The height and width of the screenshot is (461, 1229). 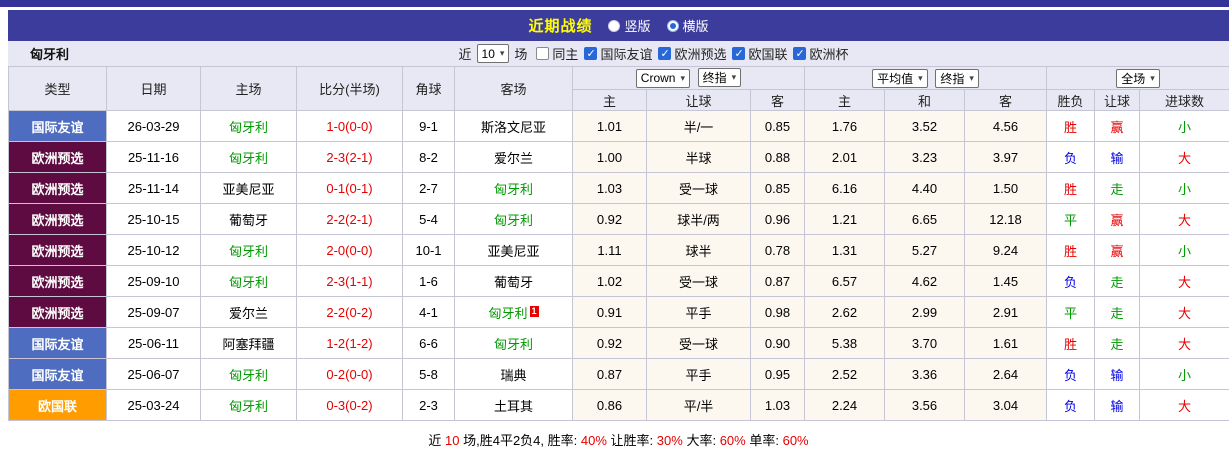 I want to click on checkbox-label: 国际友谊, so click(x=626, y=54).